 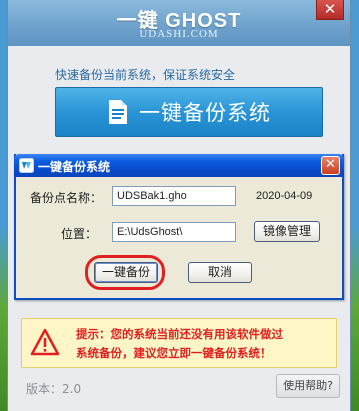 What do you see at coordinates (66, 198) in the screenshot?
I see `backup-name-label: 备份点名称：` at bounding box center [66, 198].